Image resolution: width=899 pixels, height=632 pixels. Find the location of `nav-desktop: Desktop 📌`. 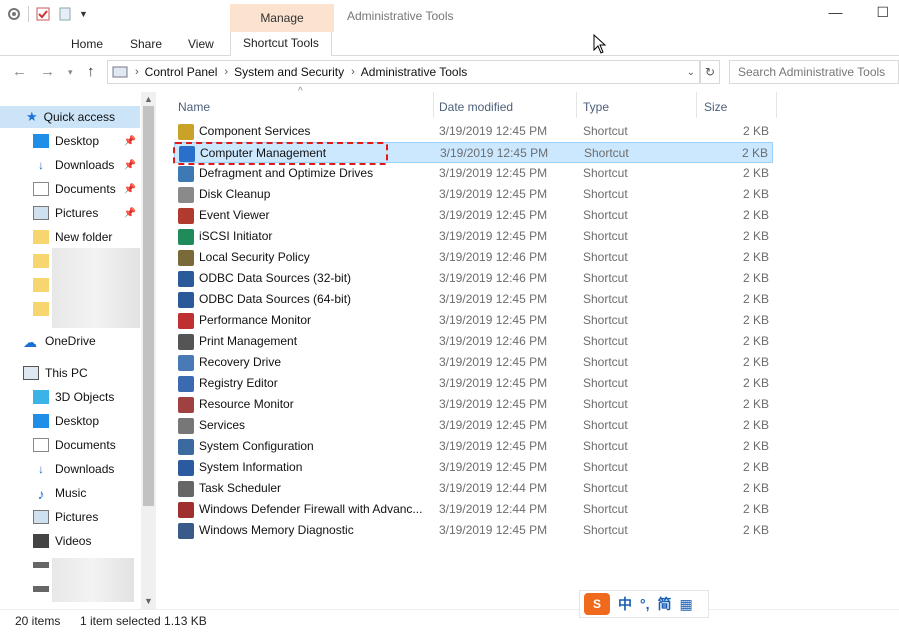

nav-desktop: Desktop 📌 is located at coordinates (70, 141).